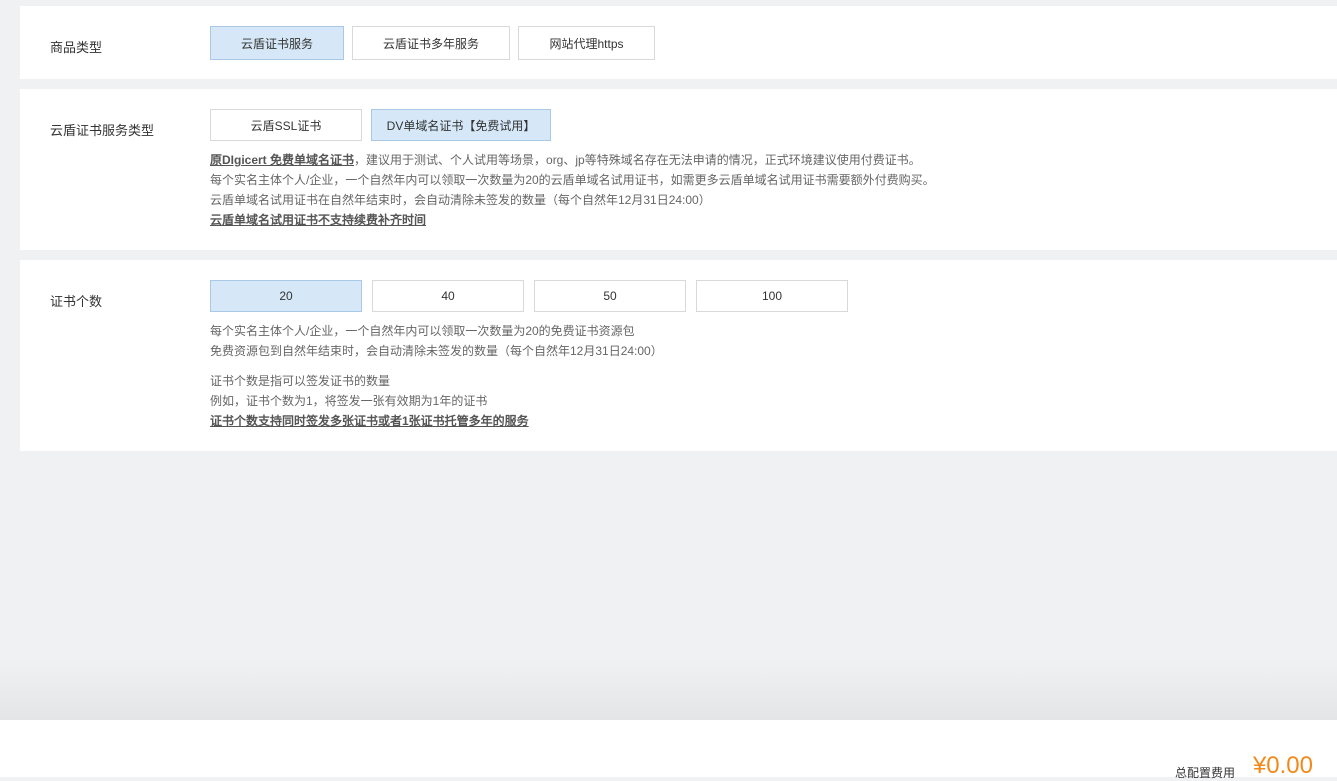 The image size is (1337, 781). Describe the element at coordinates (586, 43) in the screenshot. I see `option-website-proxy-https: 网站代理https` at that location.